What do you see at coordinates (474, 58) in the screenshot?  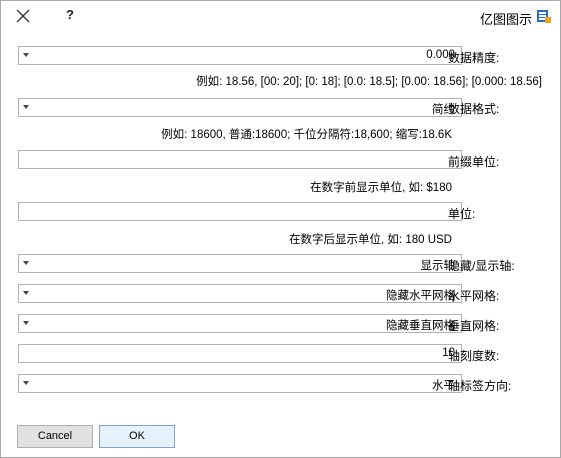 I see `data-precision-label: 数据精度:` at bounding box center [474, 58].